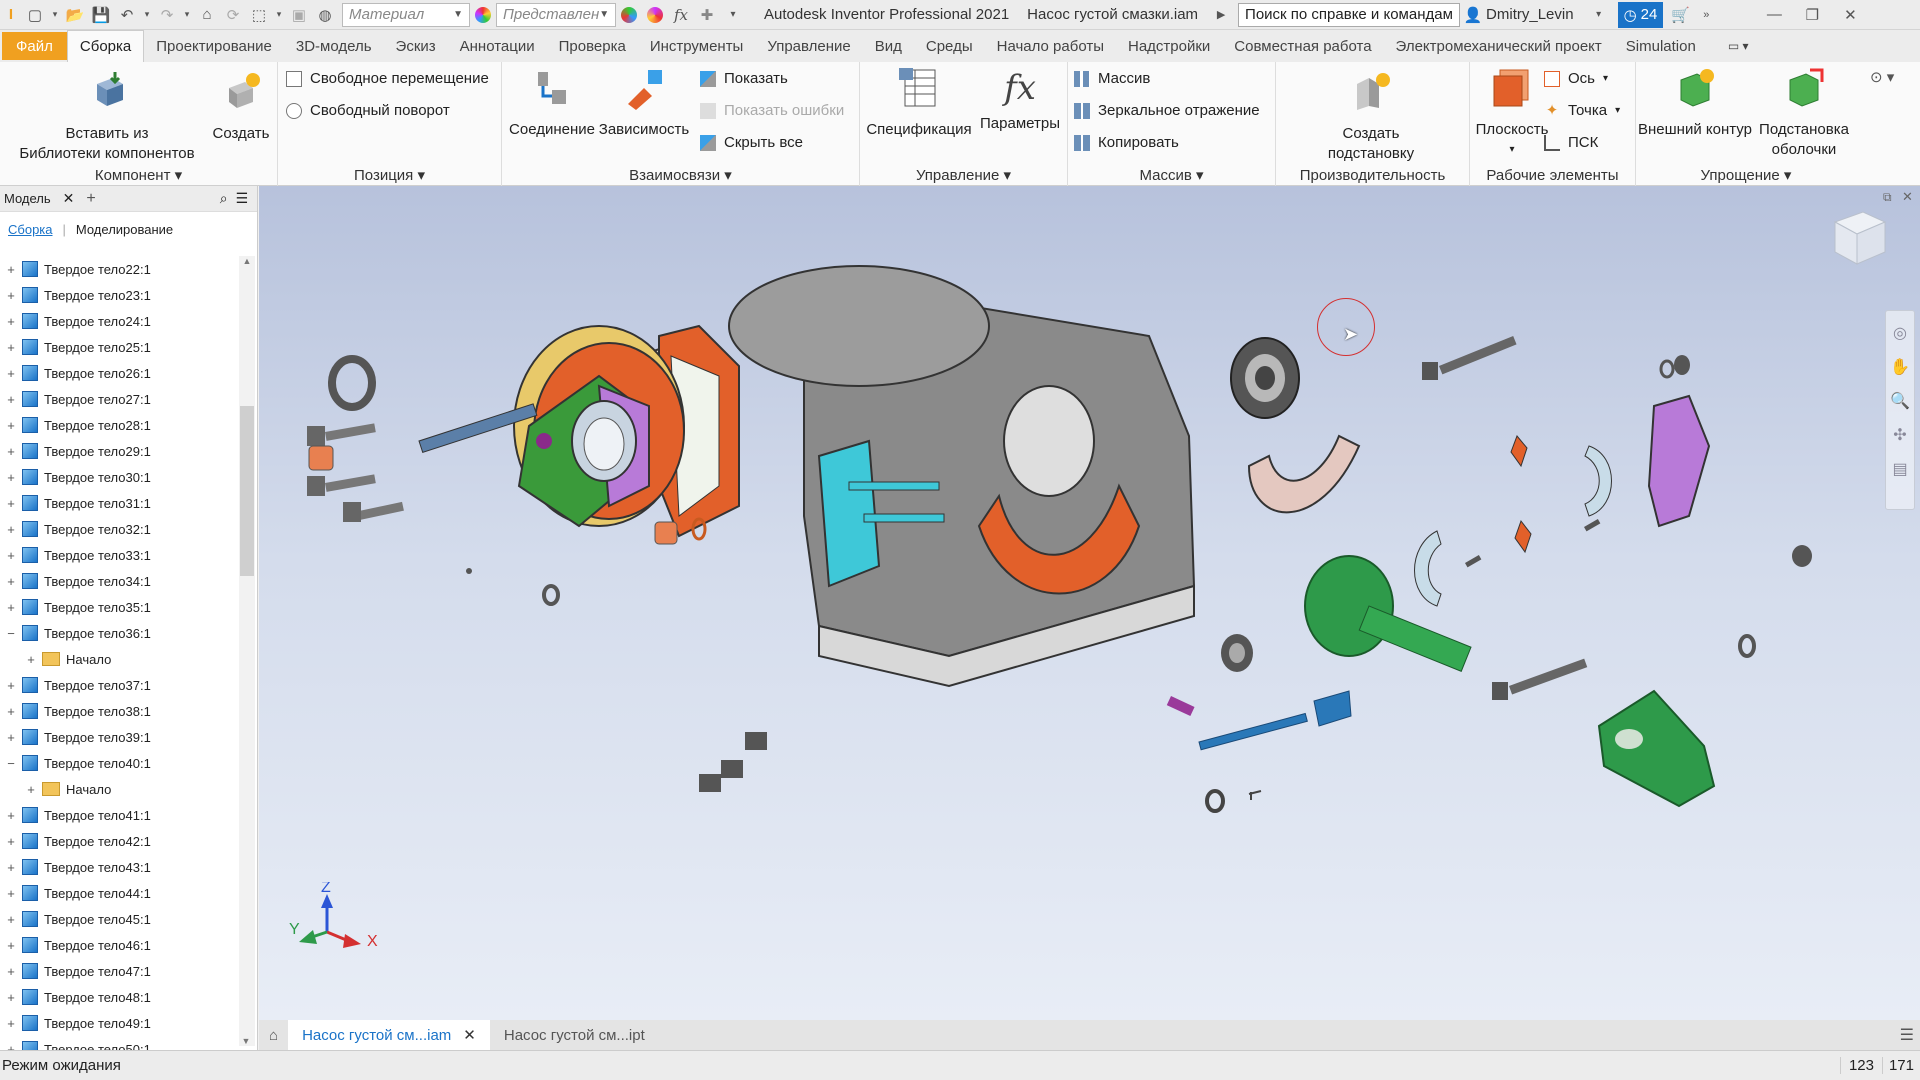 The height and width of the screenshot is (1080, 1920). I want to click on tree-body-row: + Твердое тело38:1, so click(75, 711).